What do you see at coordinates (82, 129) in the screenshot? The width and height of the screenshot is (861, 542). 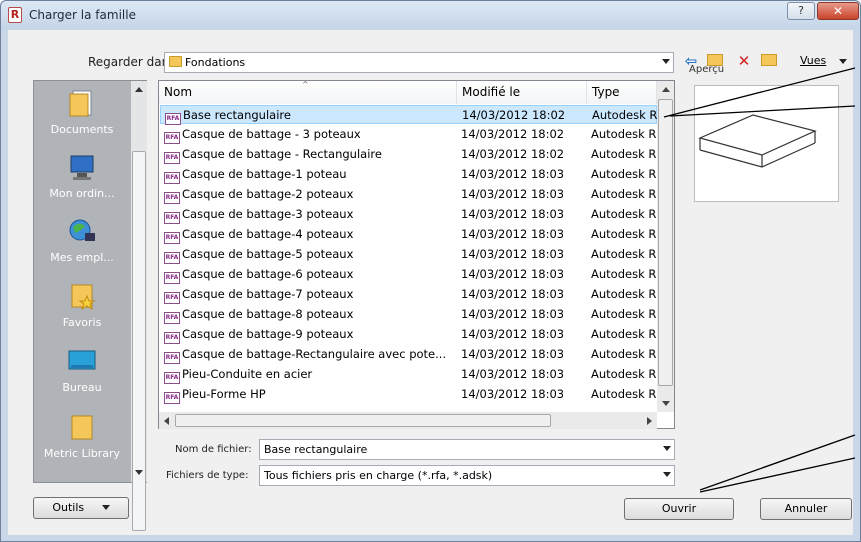 I see `place-label: Documents` at bounding box center [82, 129].